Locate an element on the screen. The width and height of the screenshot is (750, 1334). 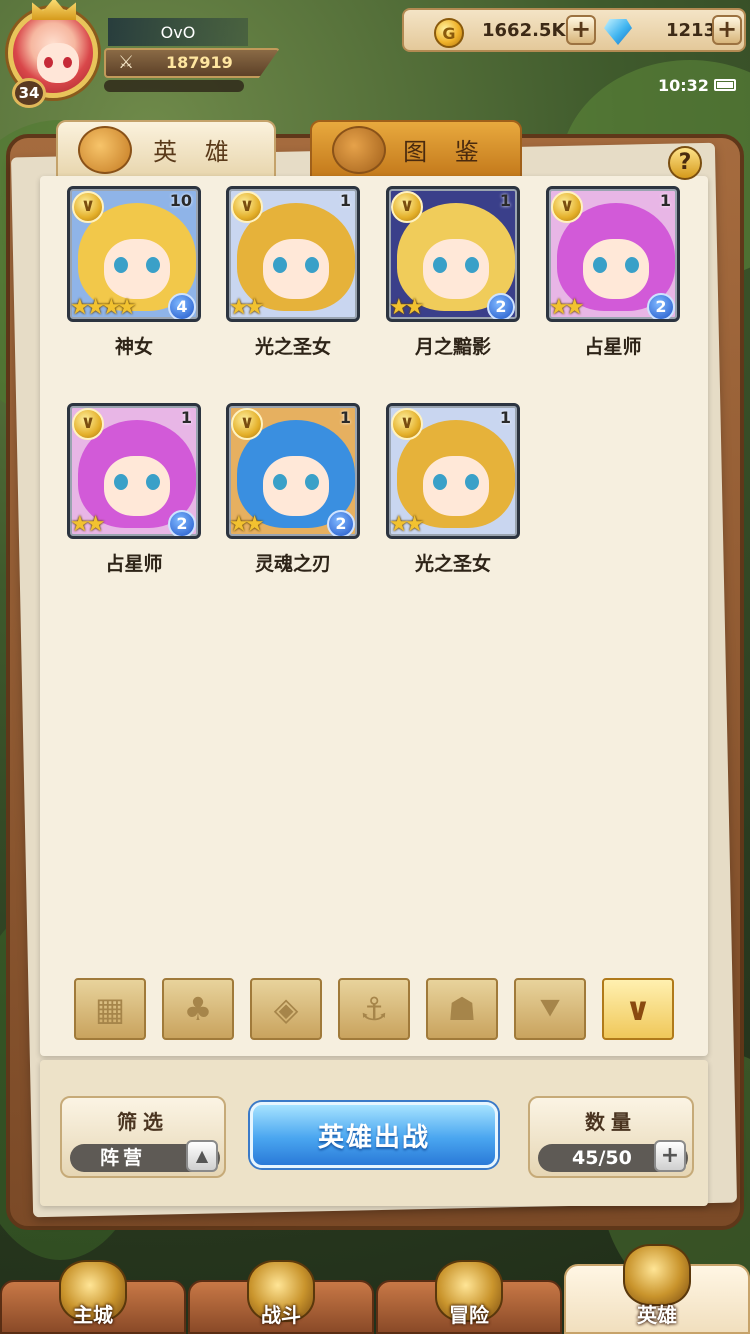
nav-battle: 战斗 is located at coordinates (281, 1297).